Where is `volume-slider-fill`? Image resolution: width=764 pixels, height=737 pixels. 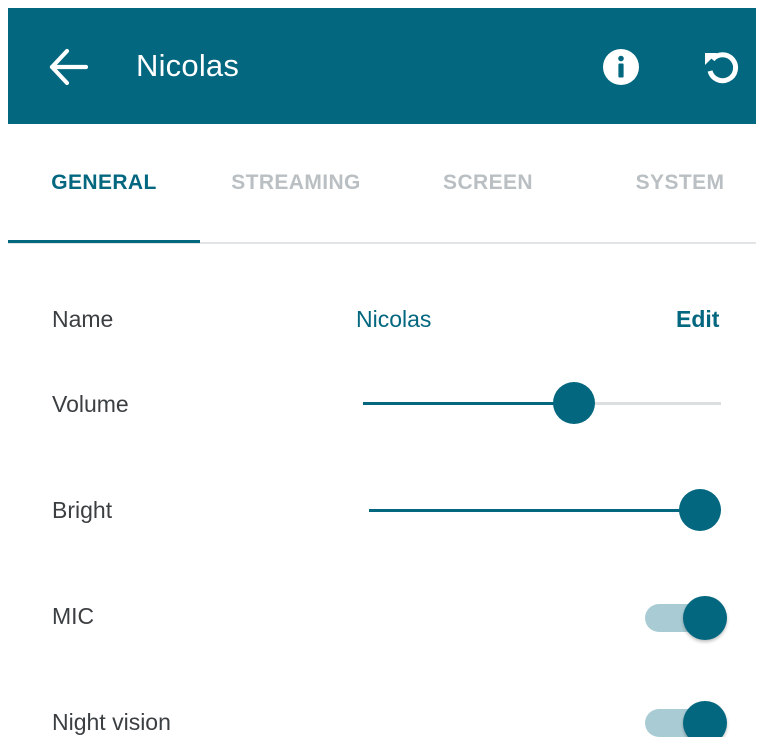
volume-slider-fill is located at coordinates (469, 403).